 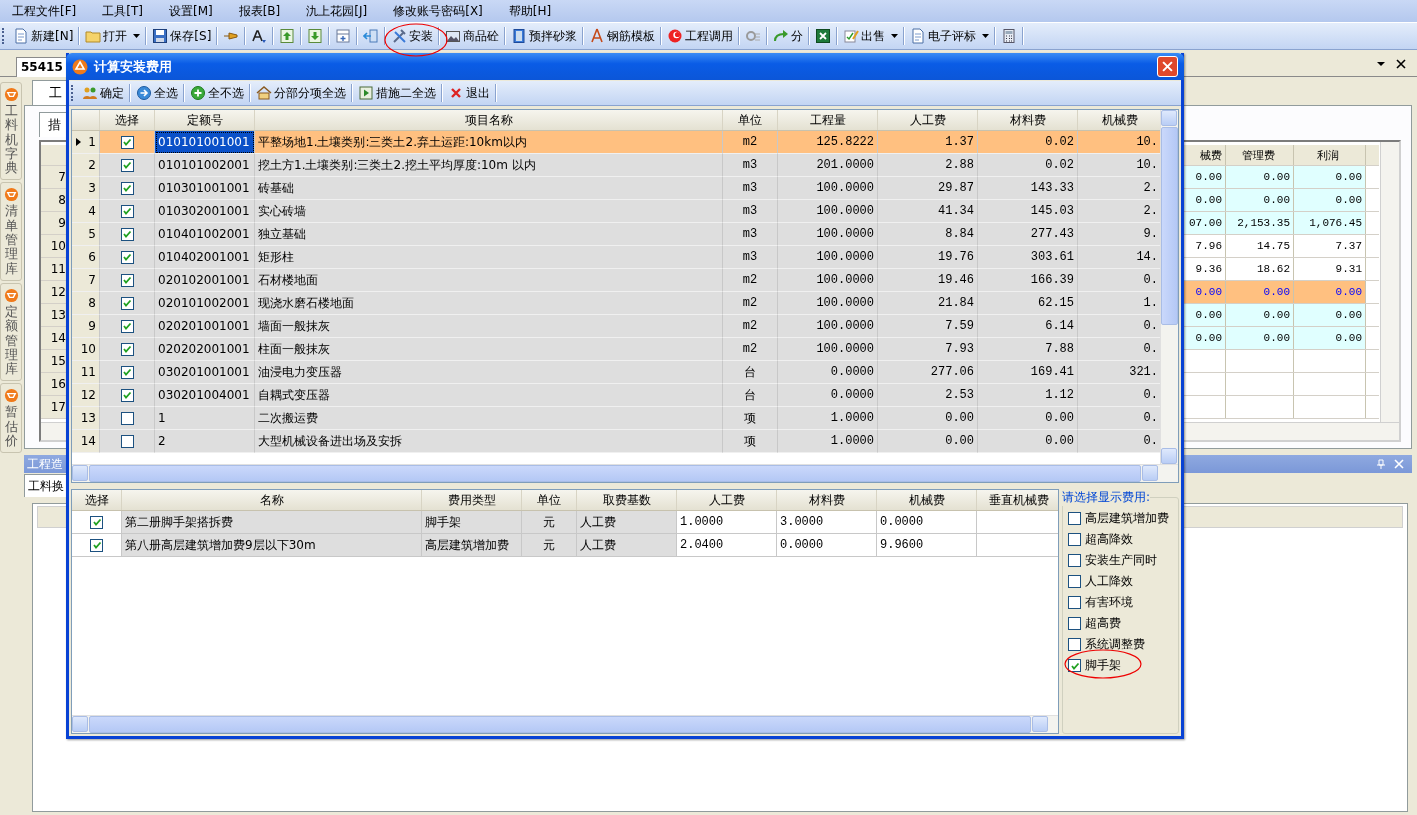 What do you see at coordinates (86, 234) in the screenshot?
I see `row-header: 5` at bounding box center [86, 234].